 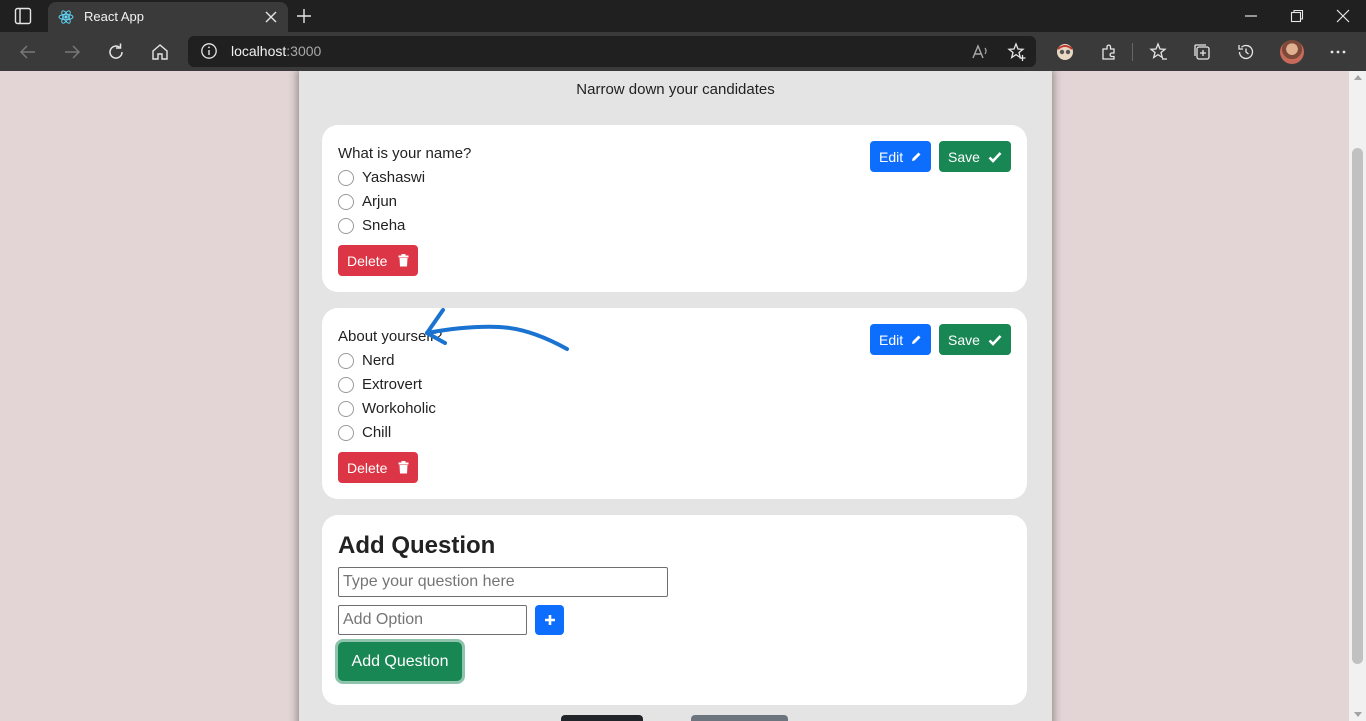 What do you see at coordinates (66, 17) in the screenshot?
I see `react-logo-icon` at bounding box center [66, 17].